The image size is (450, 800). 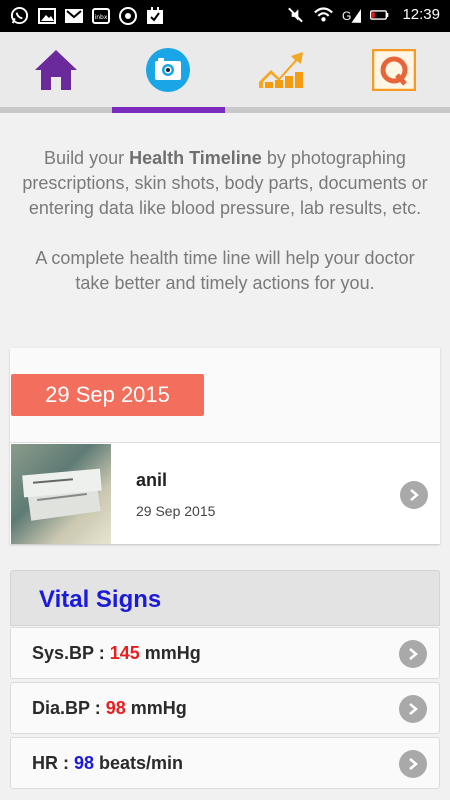 What do you see at coordinates (154, 15) in the screenshot?
I see `task-icon` at bounding box center [154, 15].